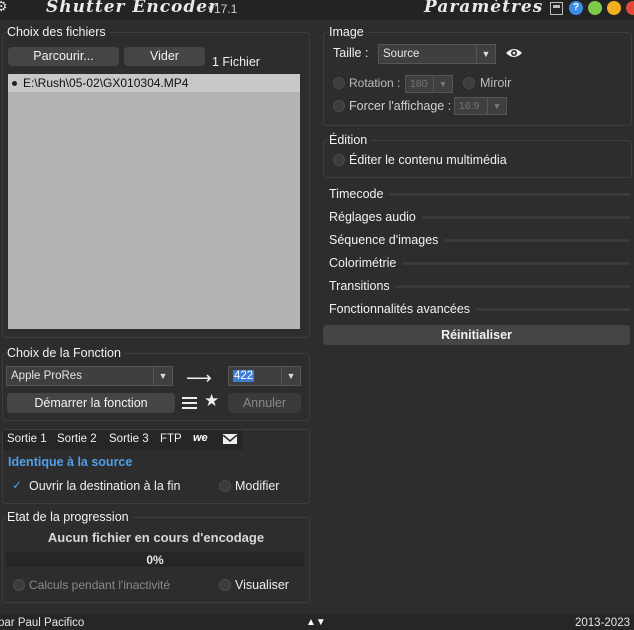 This screenshot has height=630, width=634. What do you see at coordinates (384, 240) in the screenshot?
I see `section-image-sequence-label: Séquence d'images` at bounding box center [384, 240].